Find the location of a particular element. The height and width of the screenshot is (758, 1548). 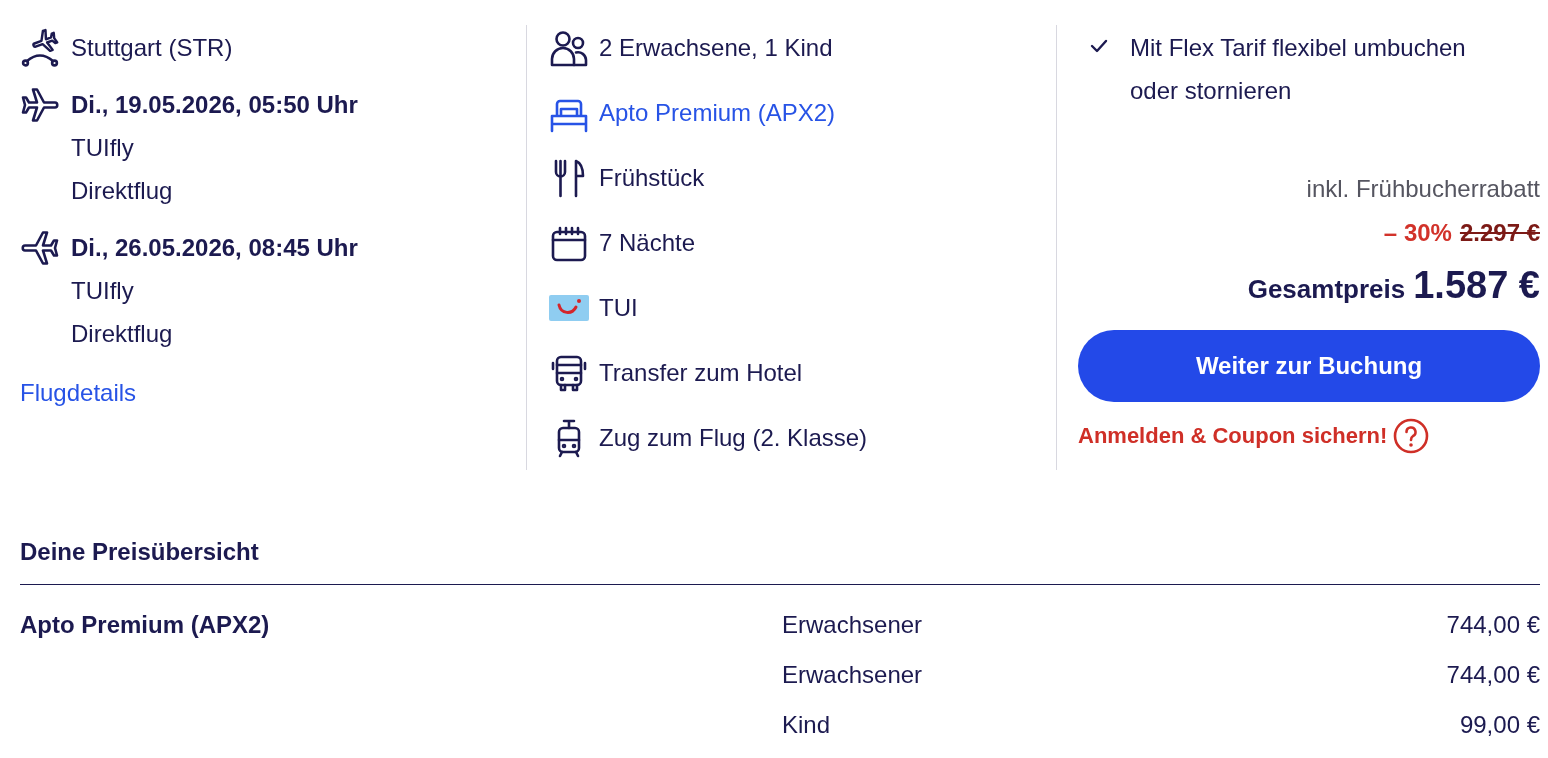

booking-button: Weiter zur Buchung is located at coordinates (1309, 366).